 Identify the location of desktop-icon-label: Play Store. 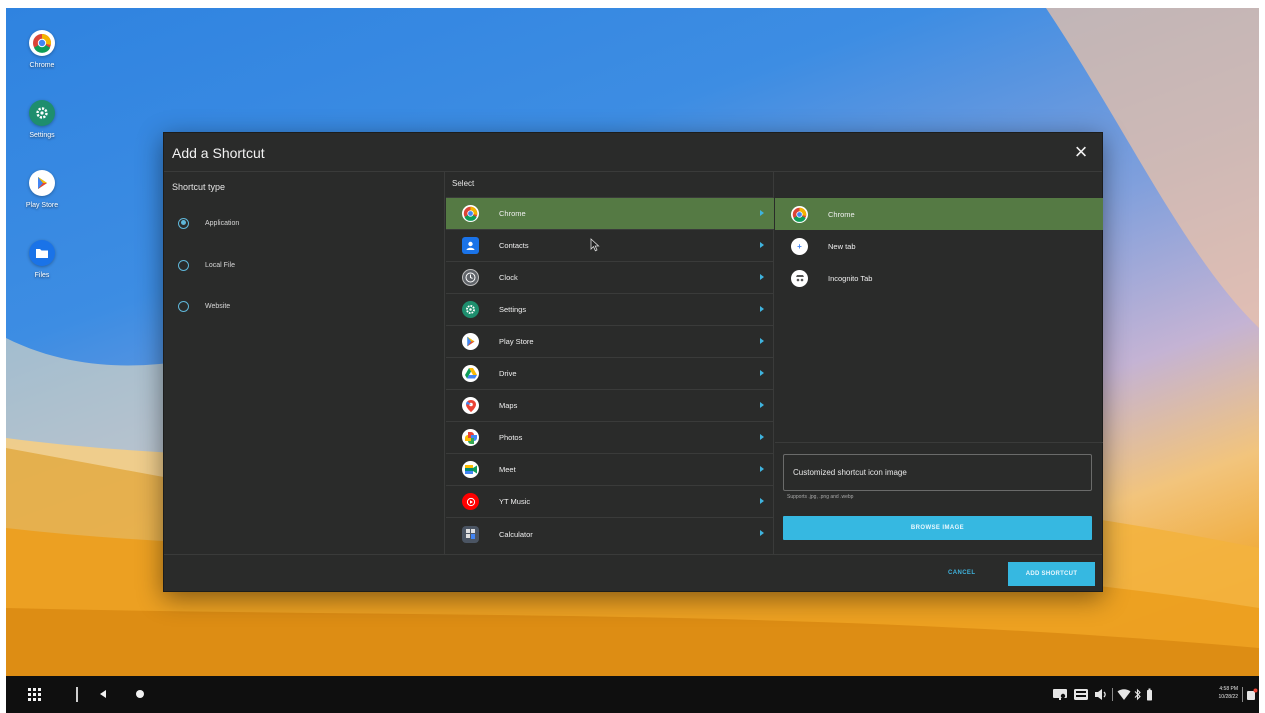
(42, 205).